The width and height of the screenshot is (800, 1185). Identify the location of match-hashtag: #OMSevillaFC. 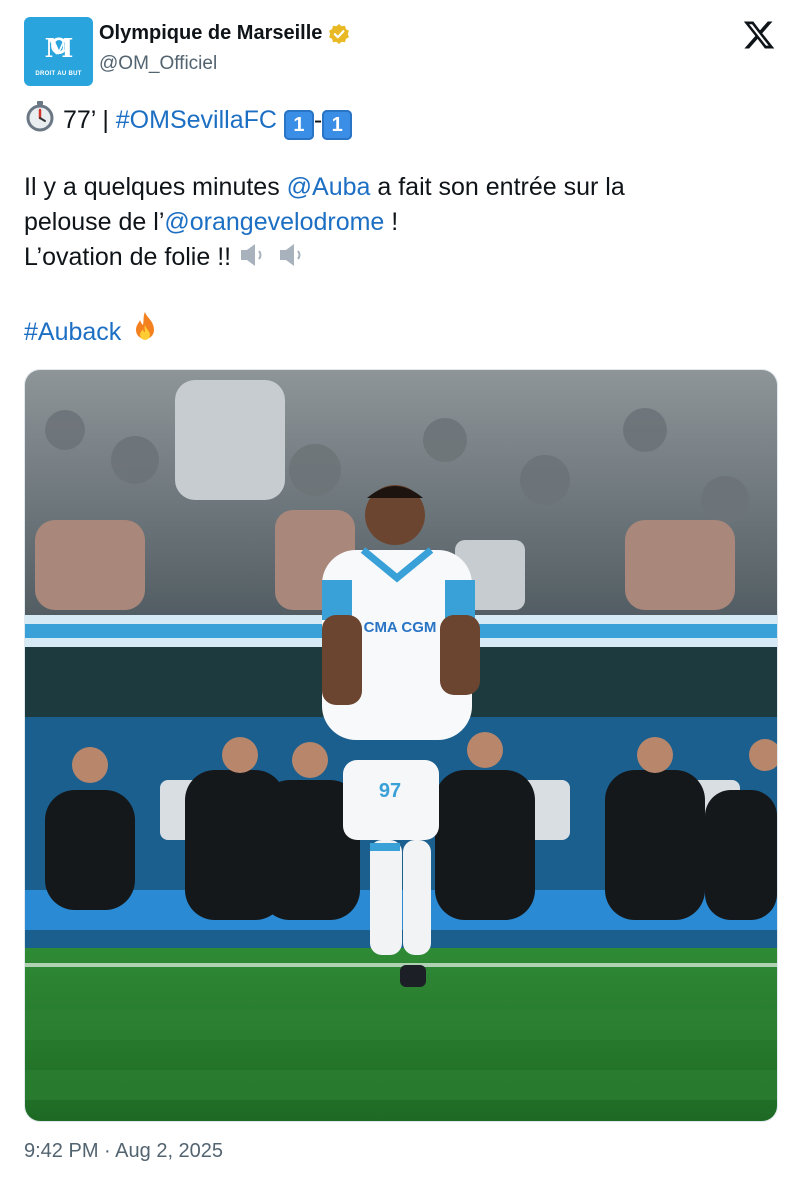
(196, 120).